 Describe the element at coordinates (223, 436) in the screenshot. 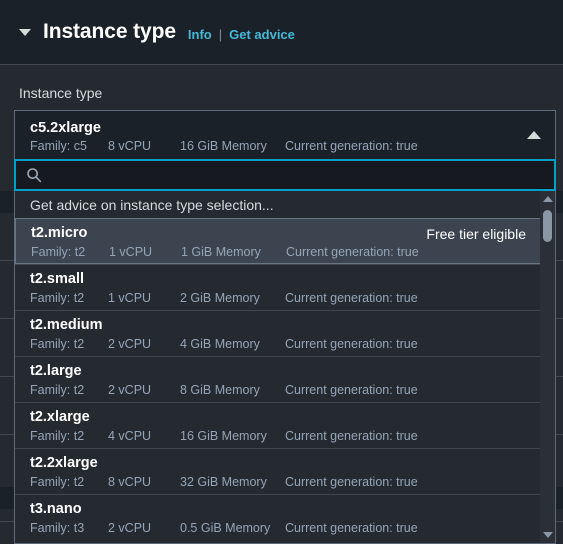

I see `option-memory: 16 GiB Memory` at that location.